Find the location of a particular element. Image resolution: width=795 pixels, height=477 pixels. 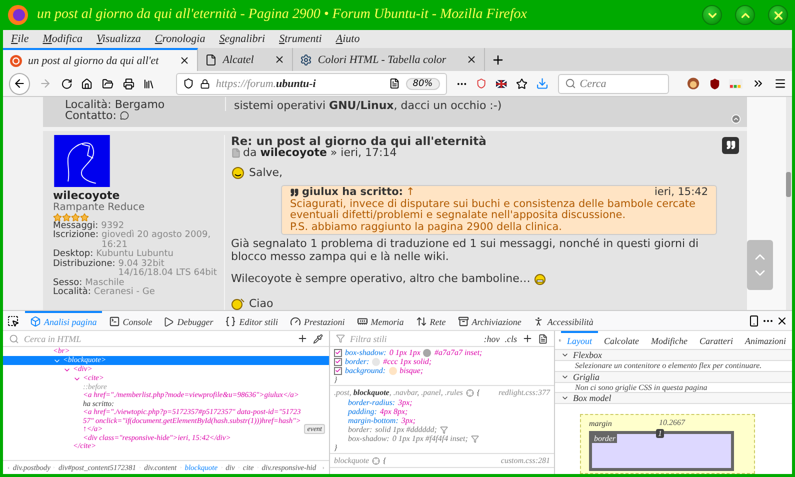

menu-item: Segnalibri is located at coordinates (242, 39).